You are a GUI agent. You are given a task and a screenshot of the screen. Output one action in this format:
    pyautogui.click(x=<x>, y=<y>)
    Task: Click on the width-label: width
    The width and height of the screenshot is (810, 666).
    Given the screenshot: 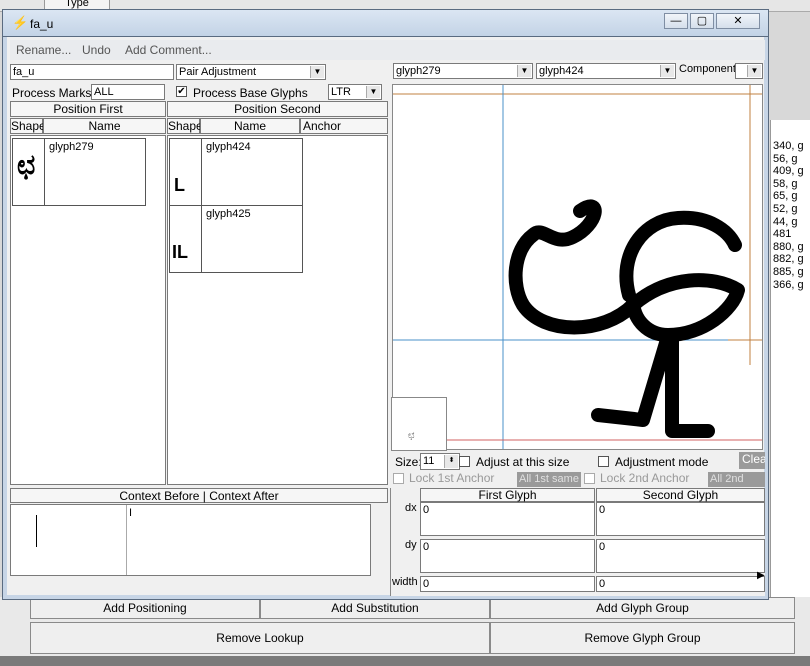 What is the action you would take?
    pyautogui.click(x=405, y=582)
    